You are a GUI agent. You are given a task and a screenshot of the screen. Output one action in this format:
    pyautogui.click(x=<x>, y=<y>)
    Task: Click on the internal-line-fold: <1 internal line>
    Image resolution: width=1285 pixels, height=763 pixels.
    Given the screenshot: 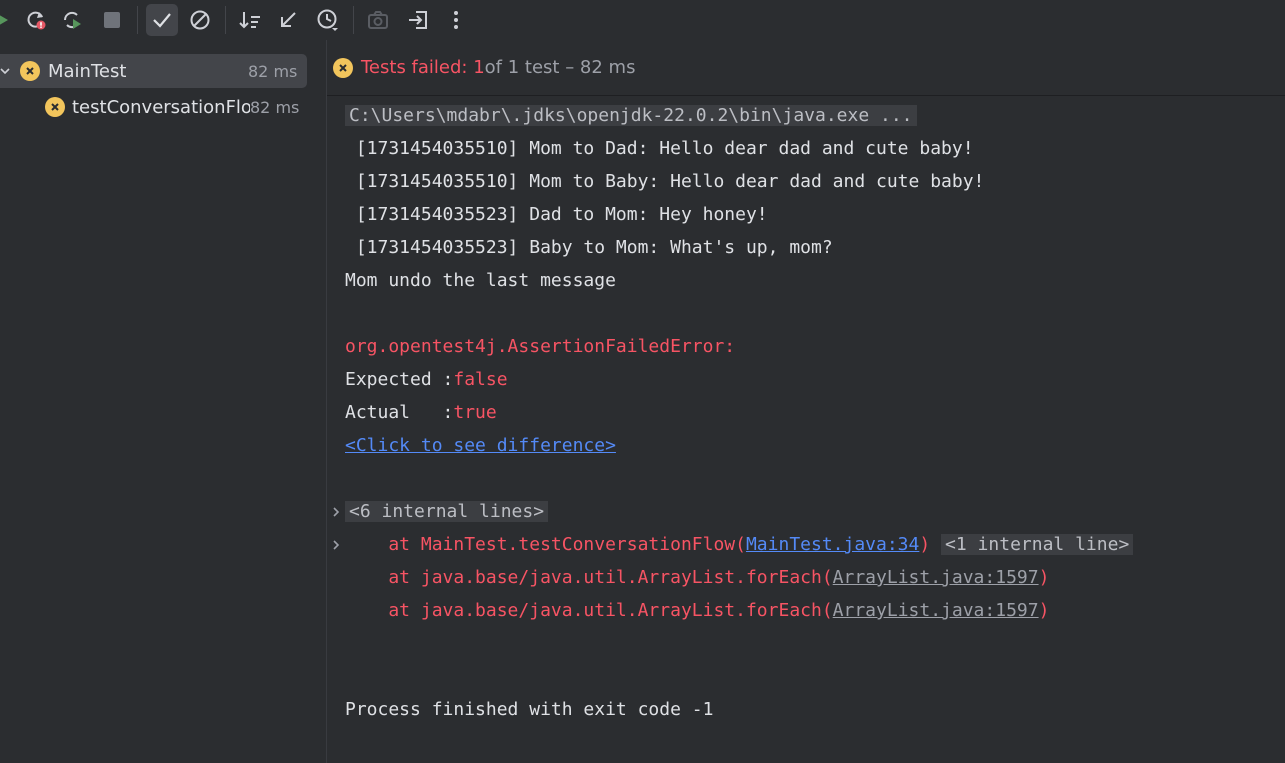 What is the action you would take?
    pyautogui.click(x=1037, y=544)
    